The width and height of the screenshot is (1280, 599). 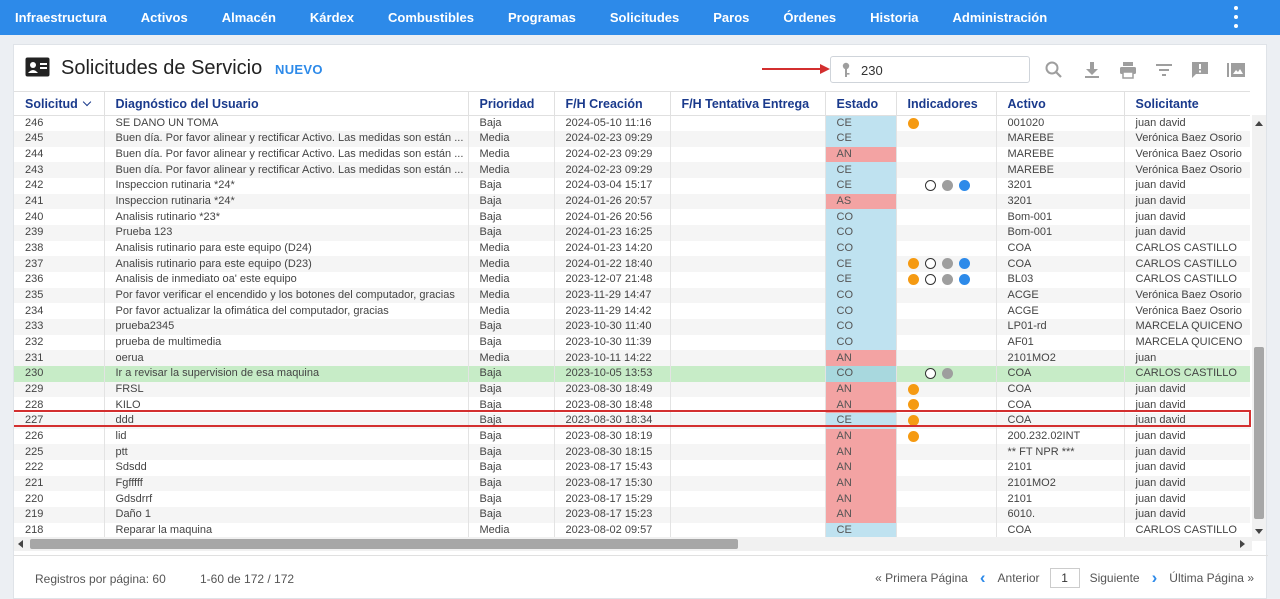 I want to click on vertical-scroll-thumb, so click(x=1259, y=433).